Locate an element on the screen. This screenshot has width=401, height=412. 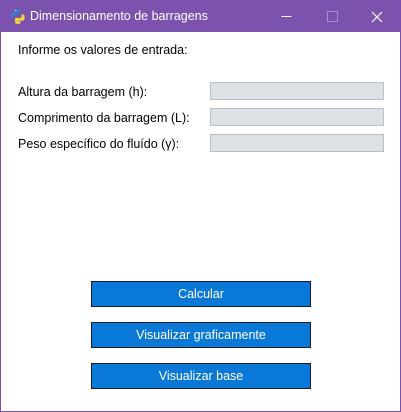
length-label: Comprimento da barragem (L): is located at coordinates (104, 118).